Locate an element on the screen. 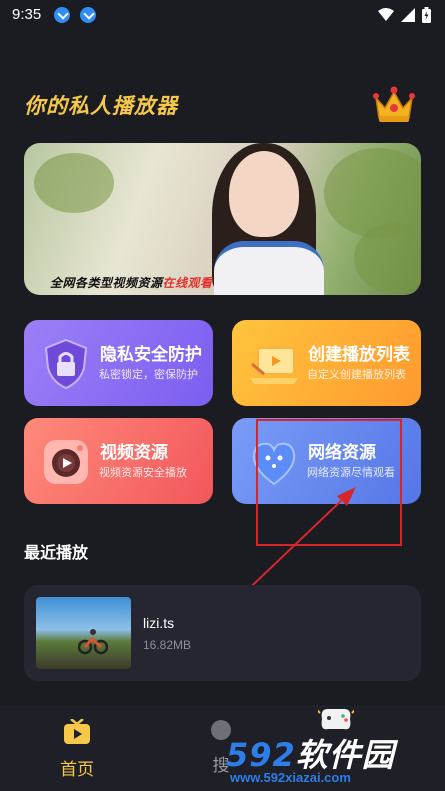 The image size is (445, 791). card-subtitle: 私密锁定，密保防护 is located at coordinates (148, 374).